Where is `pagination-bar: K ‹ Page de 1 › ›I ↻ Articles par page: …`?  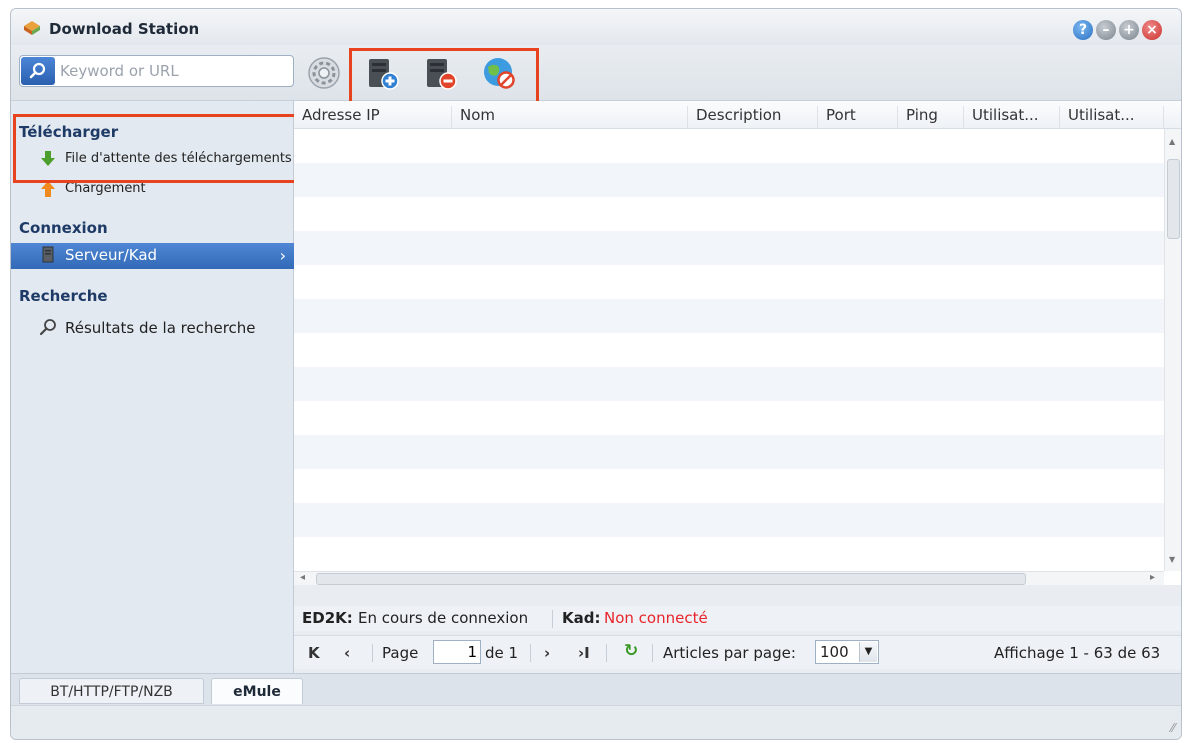 pagination-bar: K ‹ Page de 1 › ›I ↻ Articles par page: … is located at coordinates (737, 652).